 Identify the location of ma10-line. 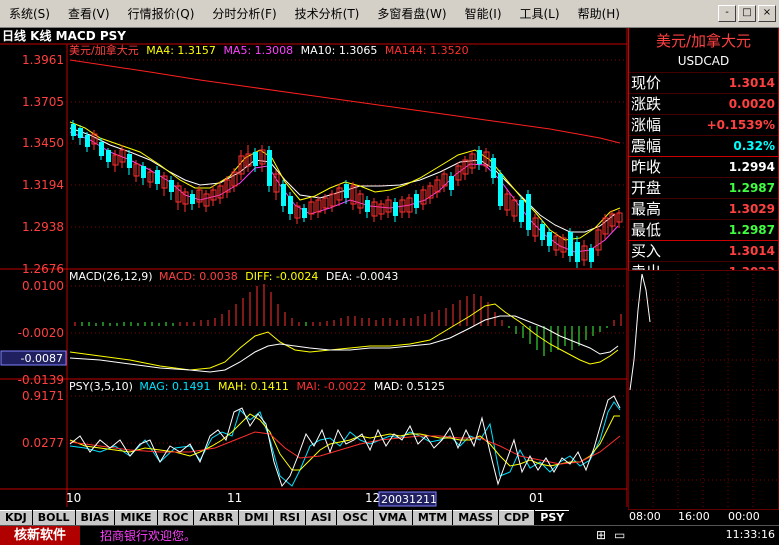
(342, 180).